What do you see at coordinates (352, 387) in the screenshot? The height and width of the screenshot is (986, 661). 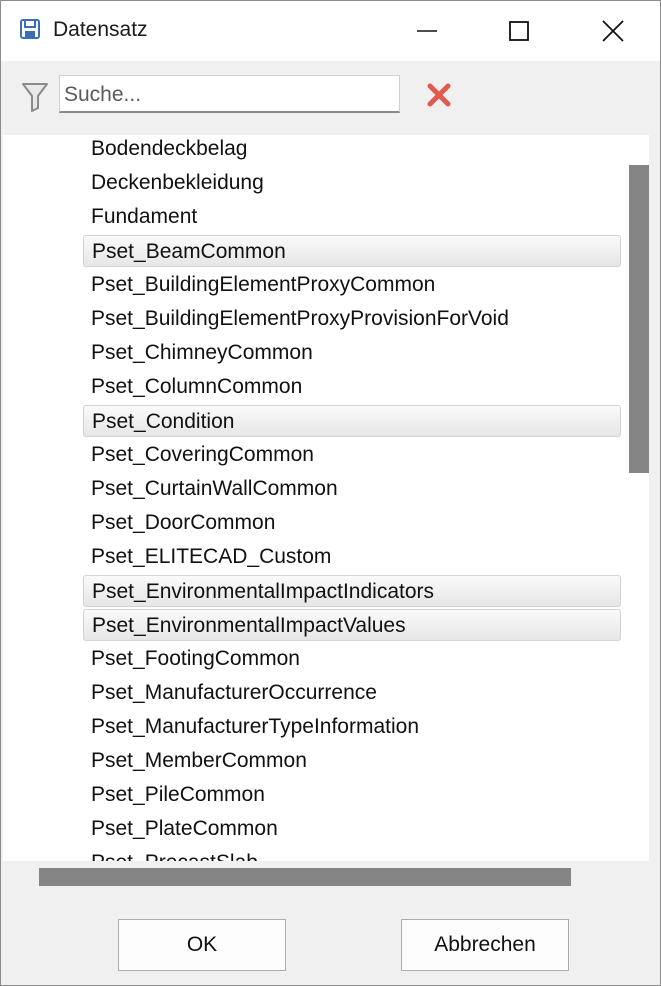 I see `list-item: Pset_ColumnCommon` at bounding box center [352, 387].